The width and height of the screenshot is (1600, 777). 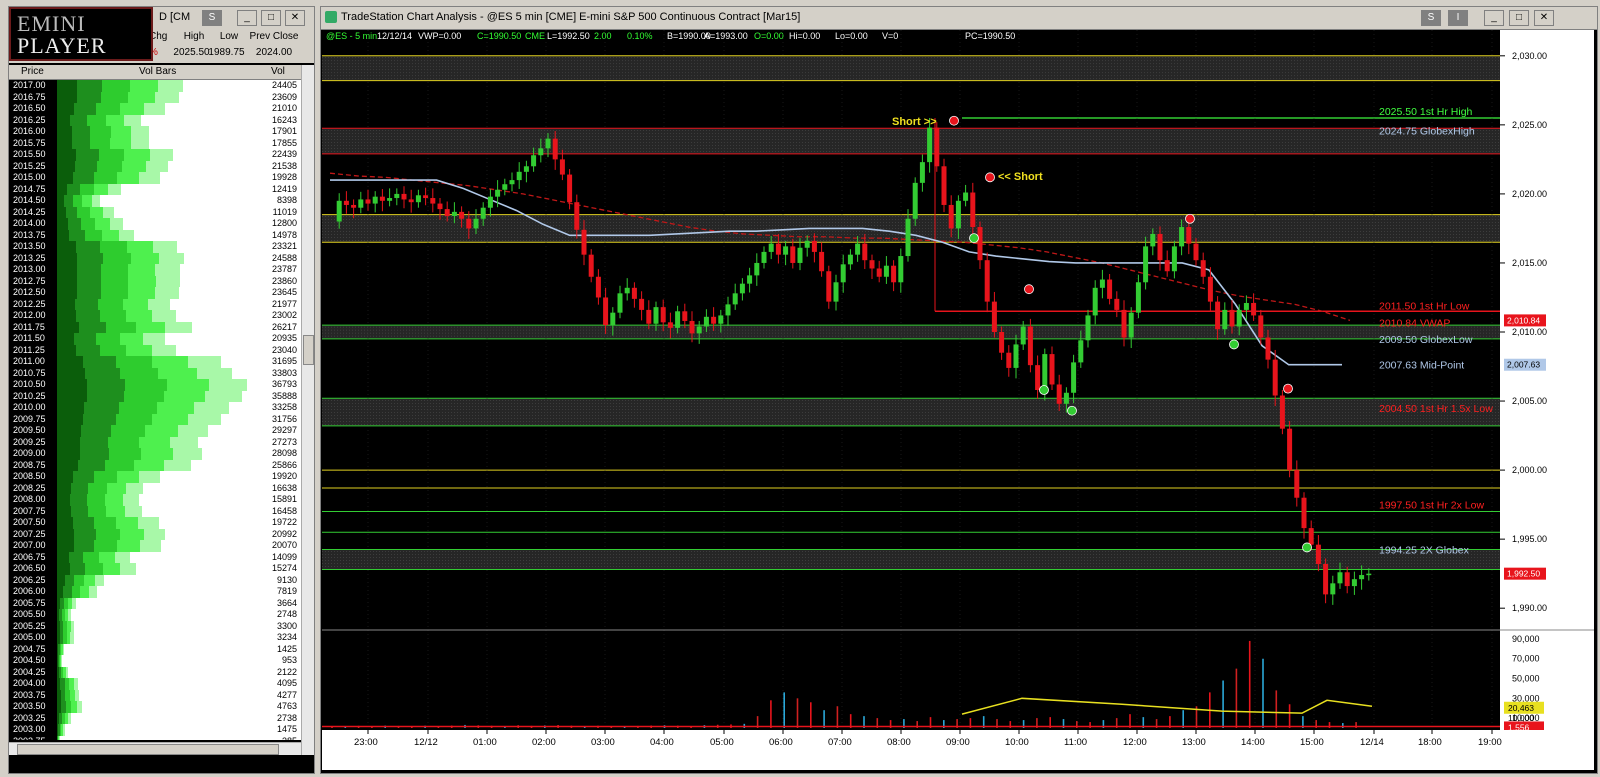 What do you see at coordinates (278, 71) in the screenshot?
I see `col-vol: Vol` at bounding box center [278, 71].